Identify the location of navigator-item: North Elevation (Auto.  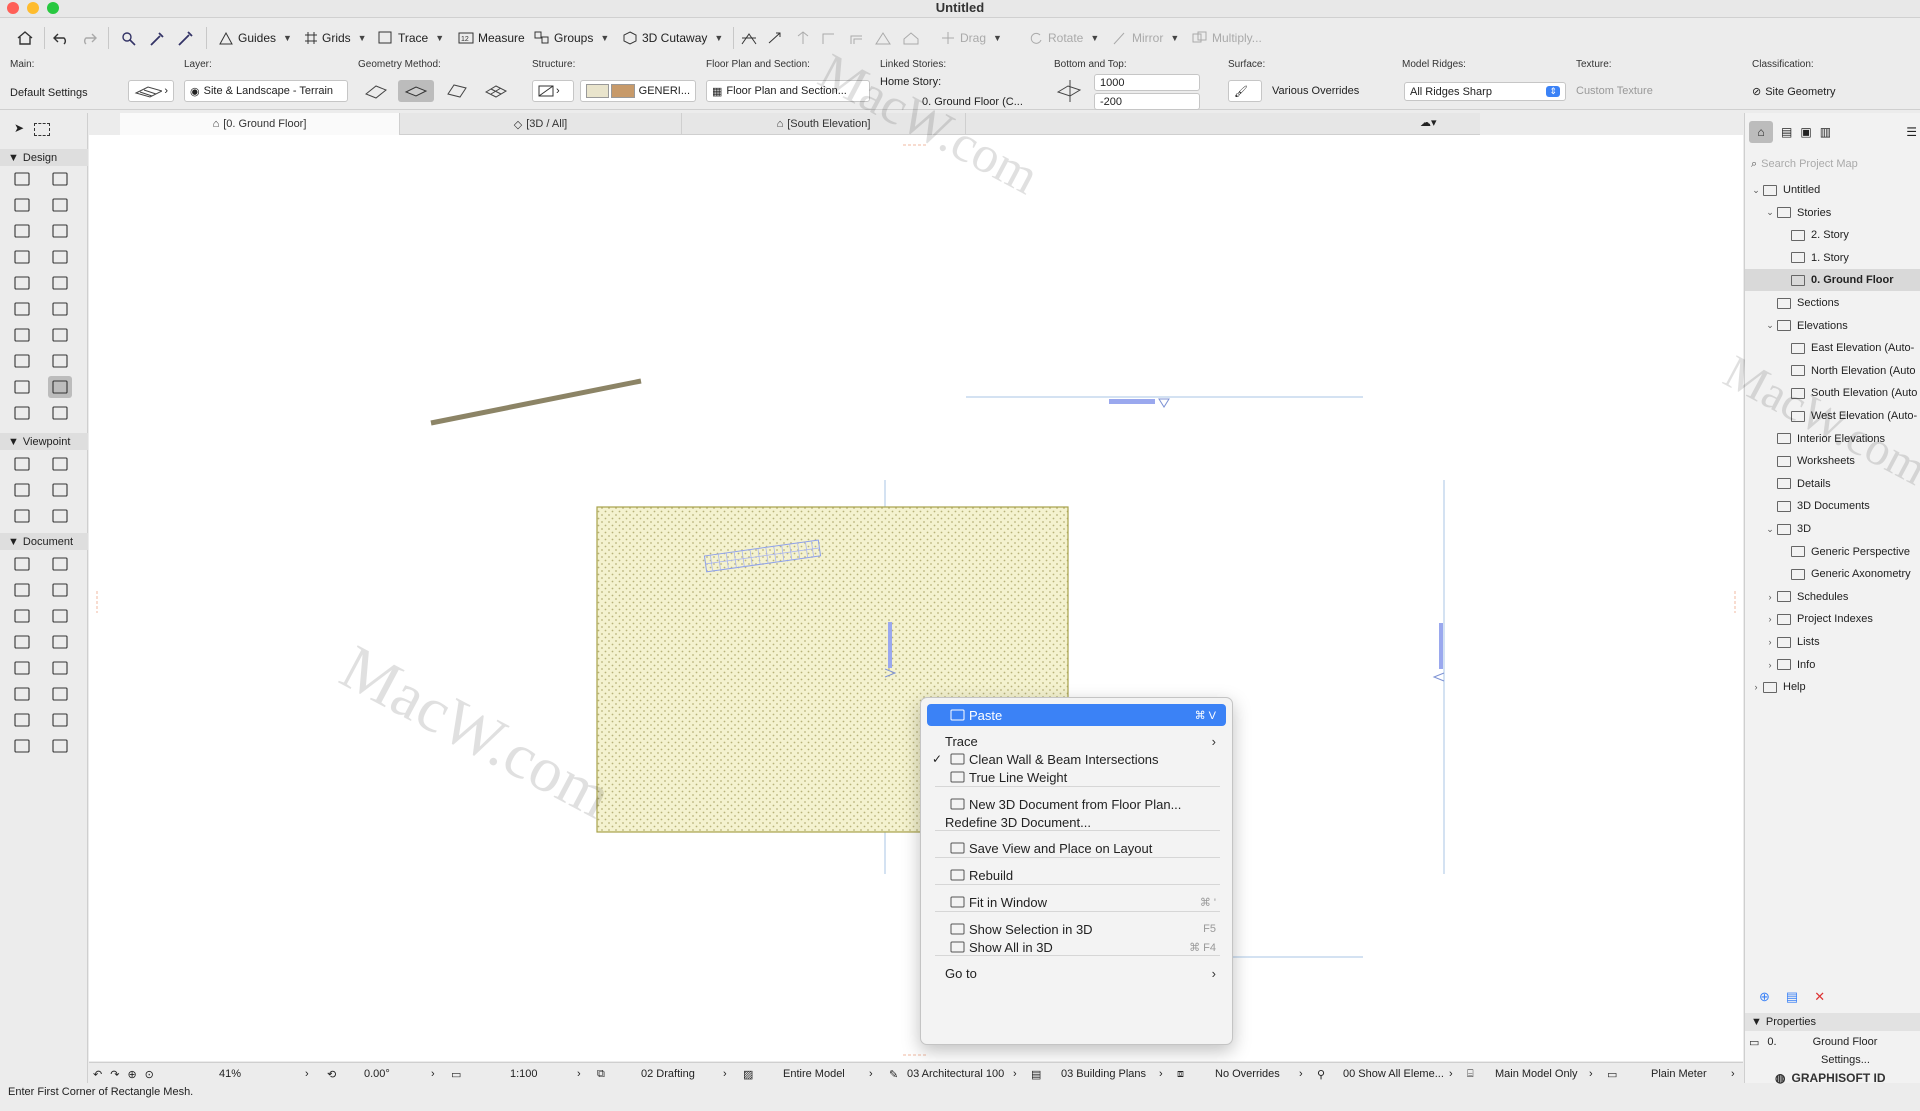
(1832, 371).